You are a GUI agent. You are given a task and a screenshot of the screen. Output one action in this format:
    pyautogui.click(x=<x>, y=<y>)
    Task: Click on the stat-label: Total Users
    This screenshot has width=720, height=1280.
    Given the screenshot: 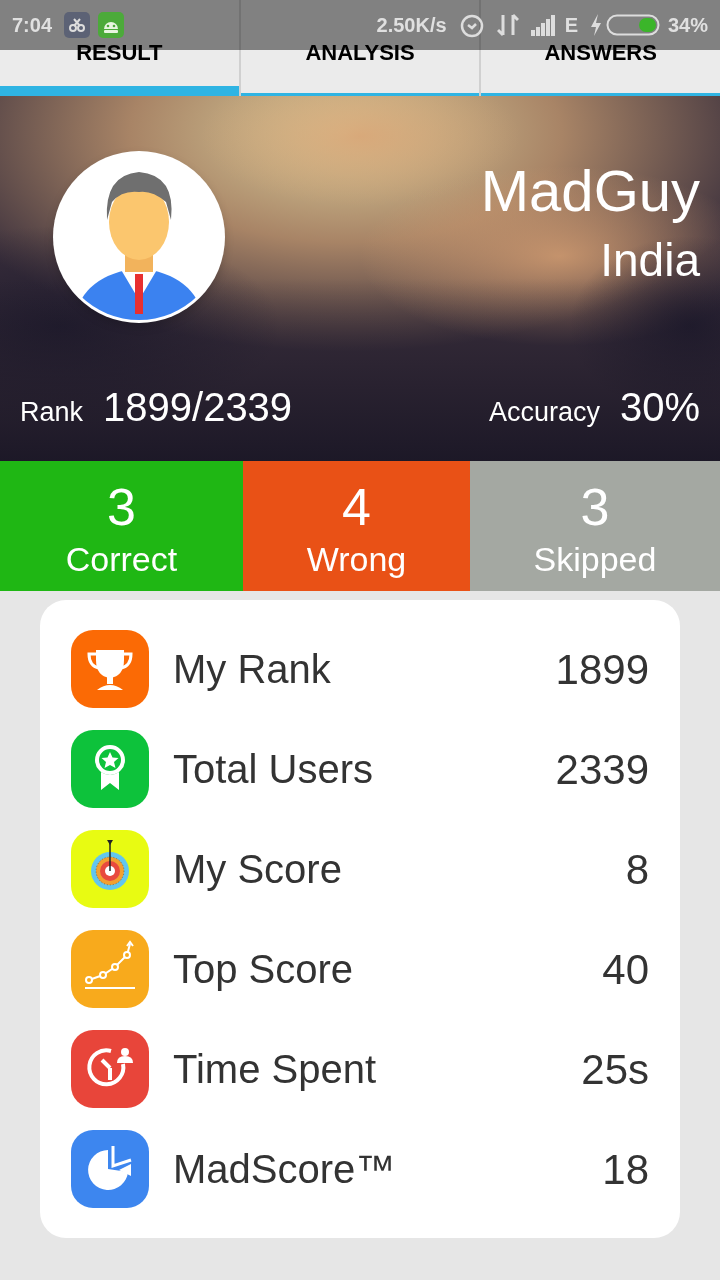 What is the action you would take?
    pyautogui.click(x=274, y=769)
    